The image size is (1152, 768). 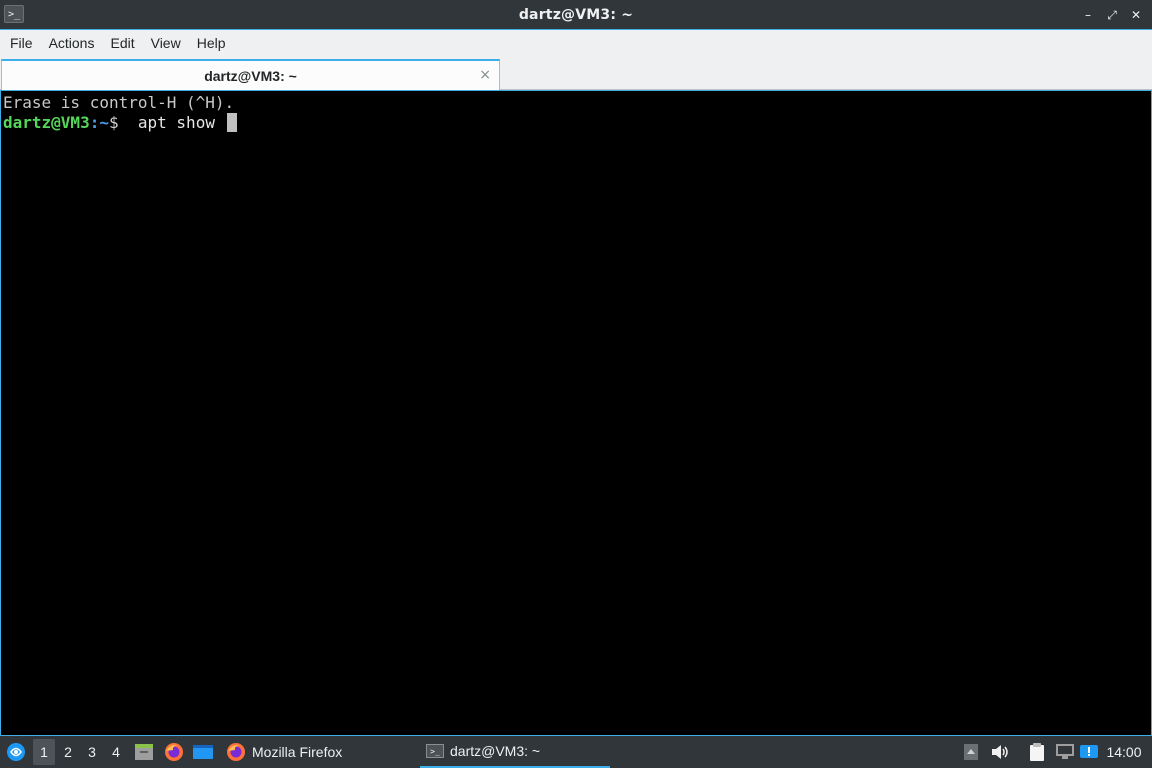 I want to click on minimize-button: –, so click(x=1088, y=15).